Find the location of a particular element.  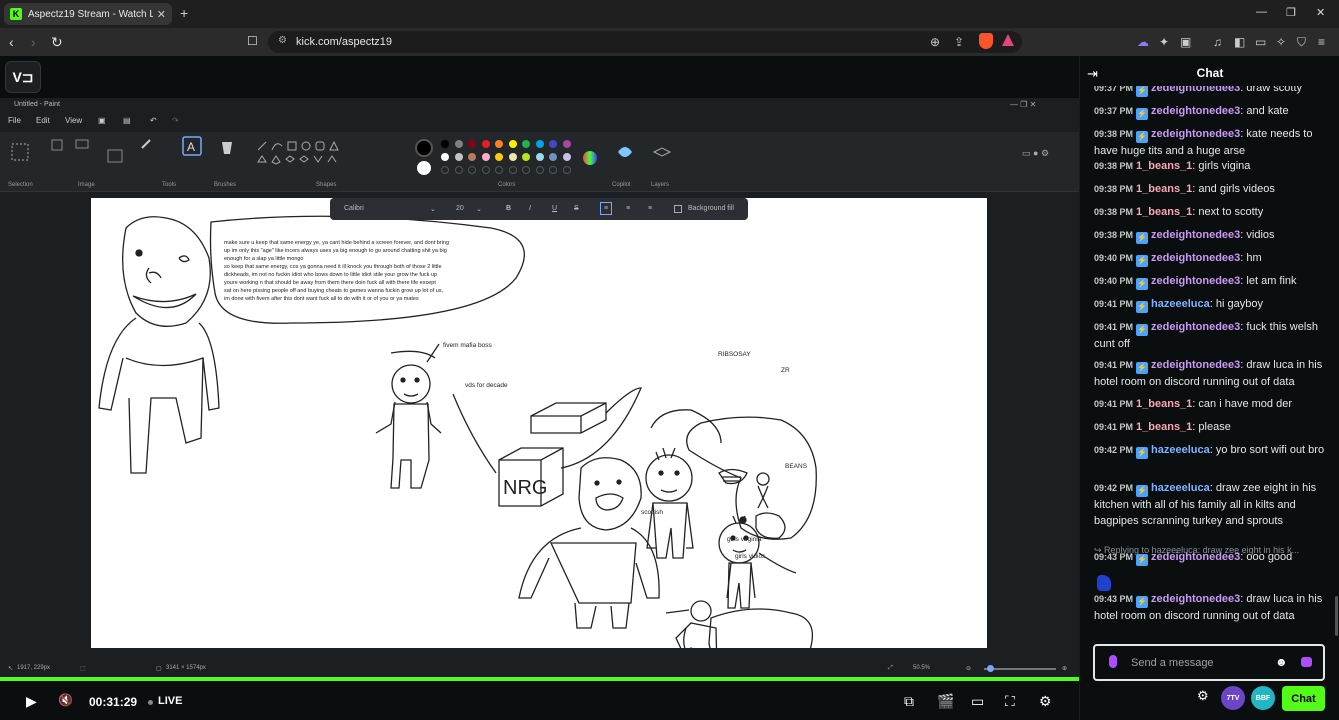

screenshot-icon: ▣ is located at coordinates (1185, 42).